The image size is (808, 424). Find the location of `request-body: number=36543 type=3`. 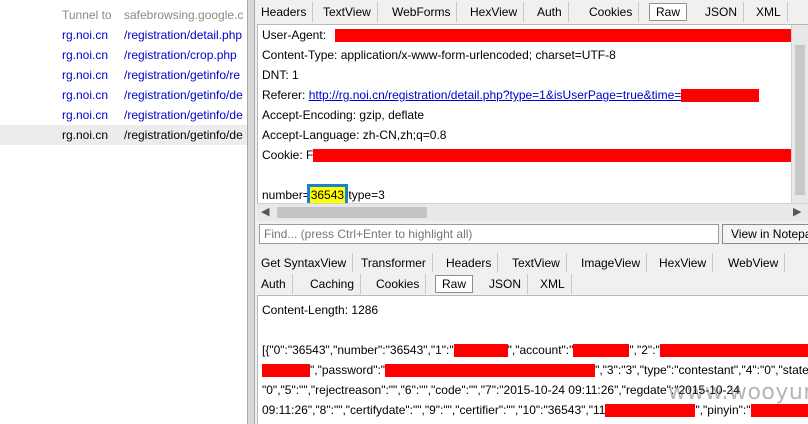

request-body: number=36543 type=3 is located at coordinates (323, 194).